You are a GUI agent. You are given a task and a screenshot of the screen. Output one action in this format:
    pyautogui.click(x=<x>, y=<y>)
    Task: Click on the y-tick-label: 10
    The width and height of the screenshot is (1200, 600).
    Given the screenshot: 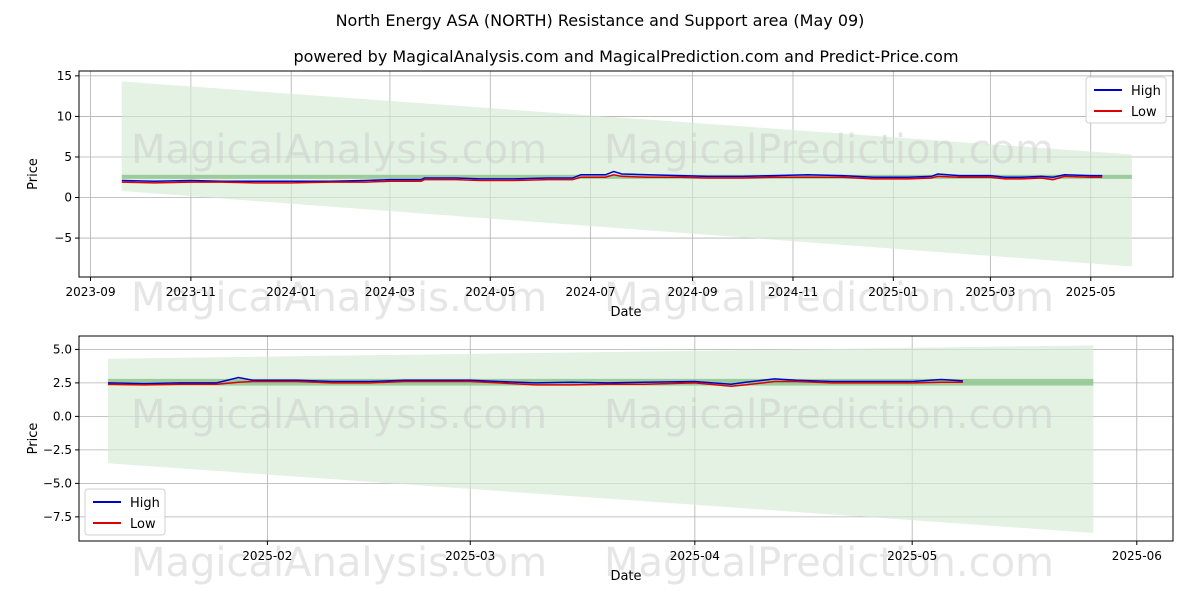 What is the action you would take?
    pyautogui.click(x=64, y=116)
    